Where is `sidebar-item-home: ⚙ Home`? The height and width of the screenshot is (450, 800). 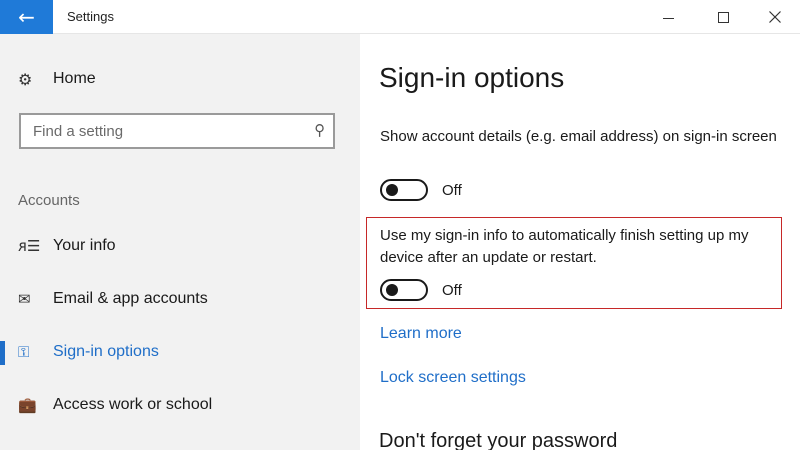 sidebar-item-home: ⚙ Home is located at coordinates (57, 79).